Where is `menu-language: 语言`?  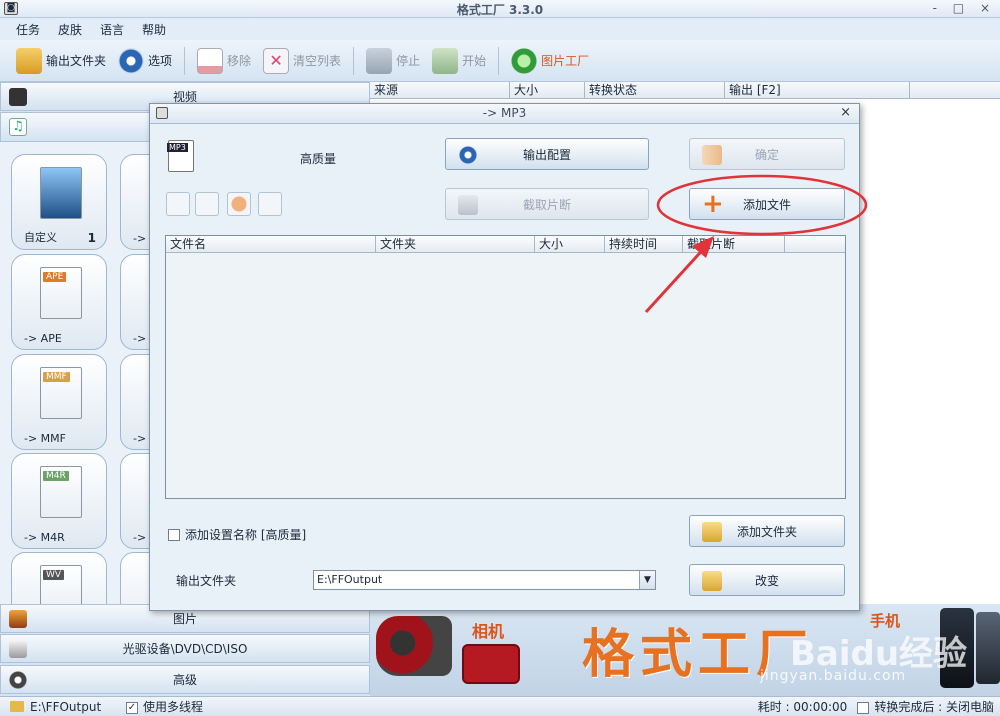 menu-language: 语言 is located at coordinates (112, 29).